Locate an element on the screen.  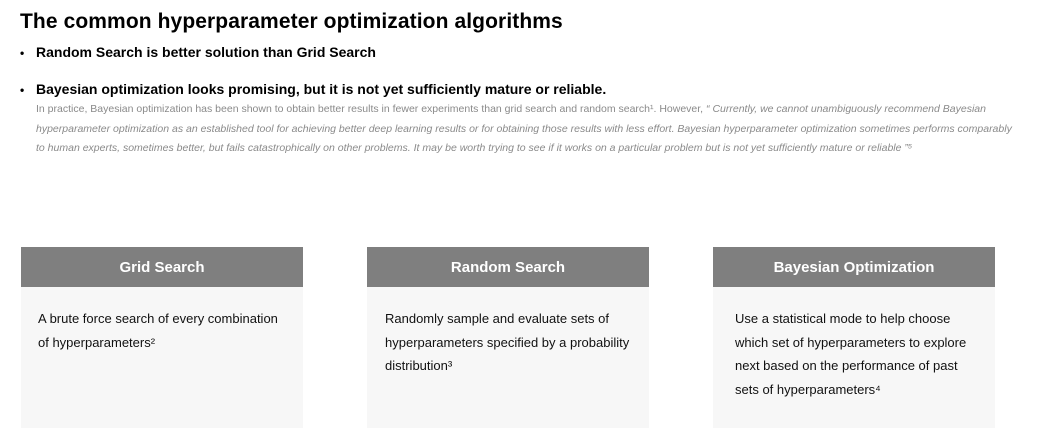
card-heading: Bayesian Optimization is located at coordinates (854, 267).